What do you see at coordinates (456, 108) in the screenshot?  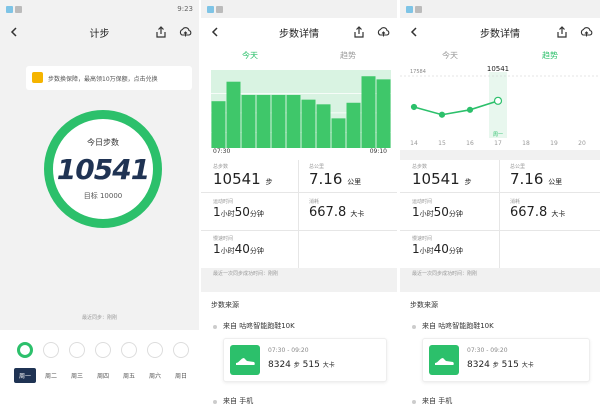 I see `trend-line` at bounding box center [456, 108].